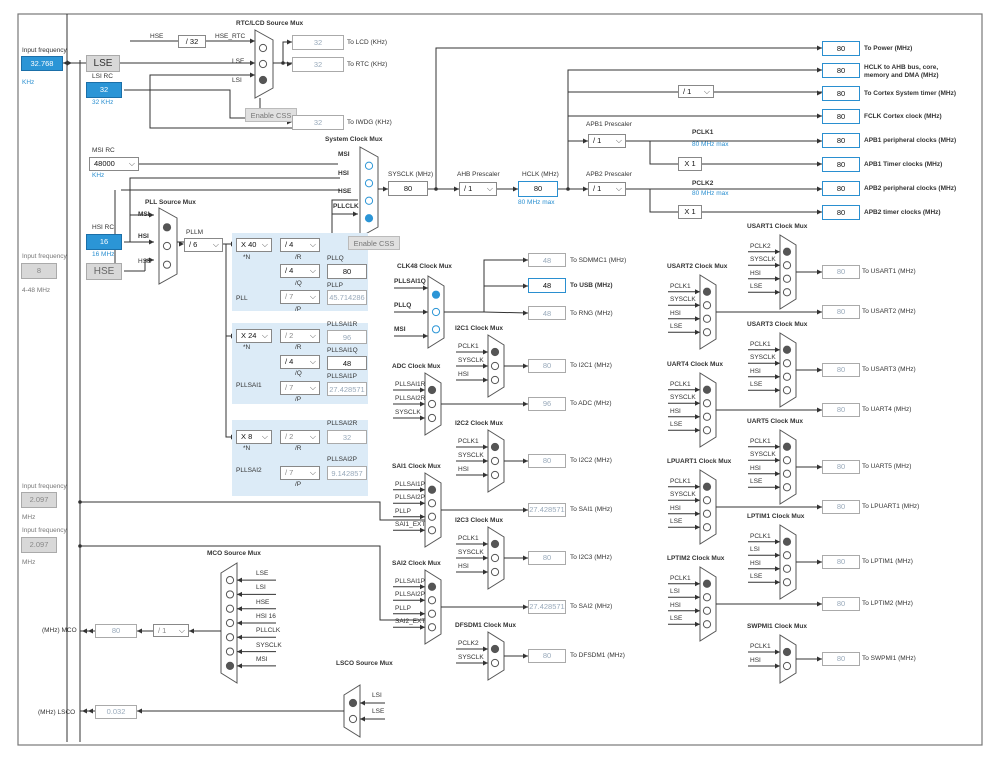 The width and height of the screenshot is (999, 761). What do you see at coordinates (300, 362) in the screenshot?
I see `pllsai1-q-select: / 4 ⌵` at bounding box center [300, 362].